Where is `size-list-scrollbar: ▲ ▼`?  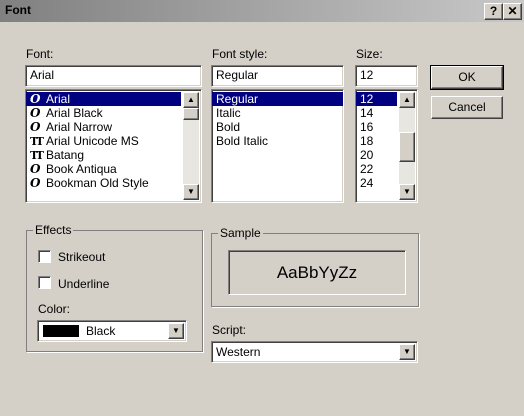 size-list-scrollbar: ▲ ▼ is located at coordinates (407, 146).